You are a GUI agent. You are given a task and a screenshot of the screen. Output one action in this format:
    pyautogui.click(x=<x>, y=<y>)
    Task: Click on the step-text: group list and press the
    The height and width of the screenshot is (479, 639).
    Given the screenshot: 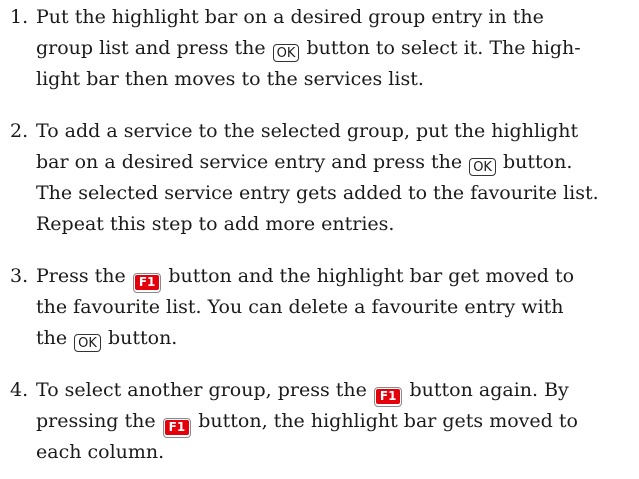 What is the action you would take?
    pyautogui.click(x=154, y=48)
    